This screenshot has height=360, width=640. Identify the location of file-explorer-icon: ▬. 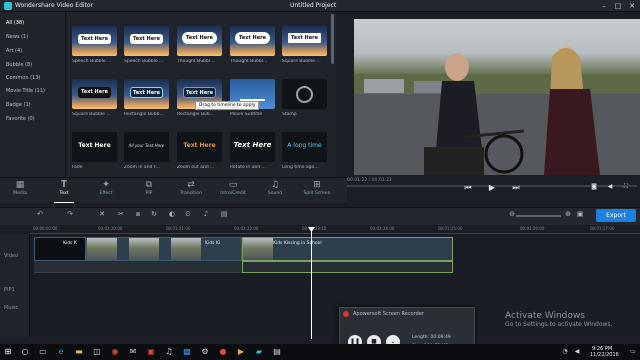
(79, 352).